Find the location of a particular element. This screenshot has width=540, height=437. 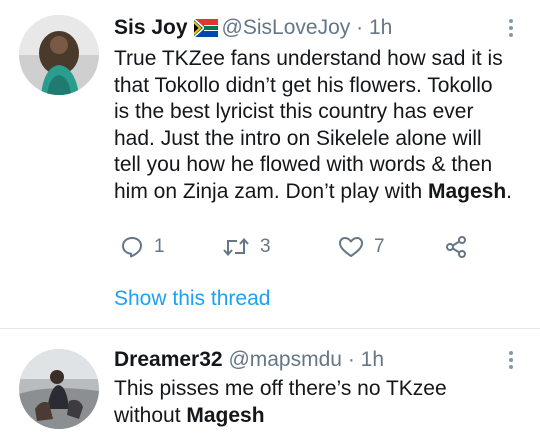

share-button is located at coordinates (456, 247).